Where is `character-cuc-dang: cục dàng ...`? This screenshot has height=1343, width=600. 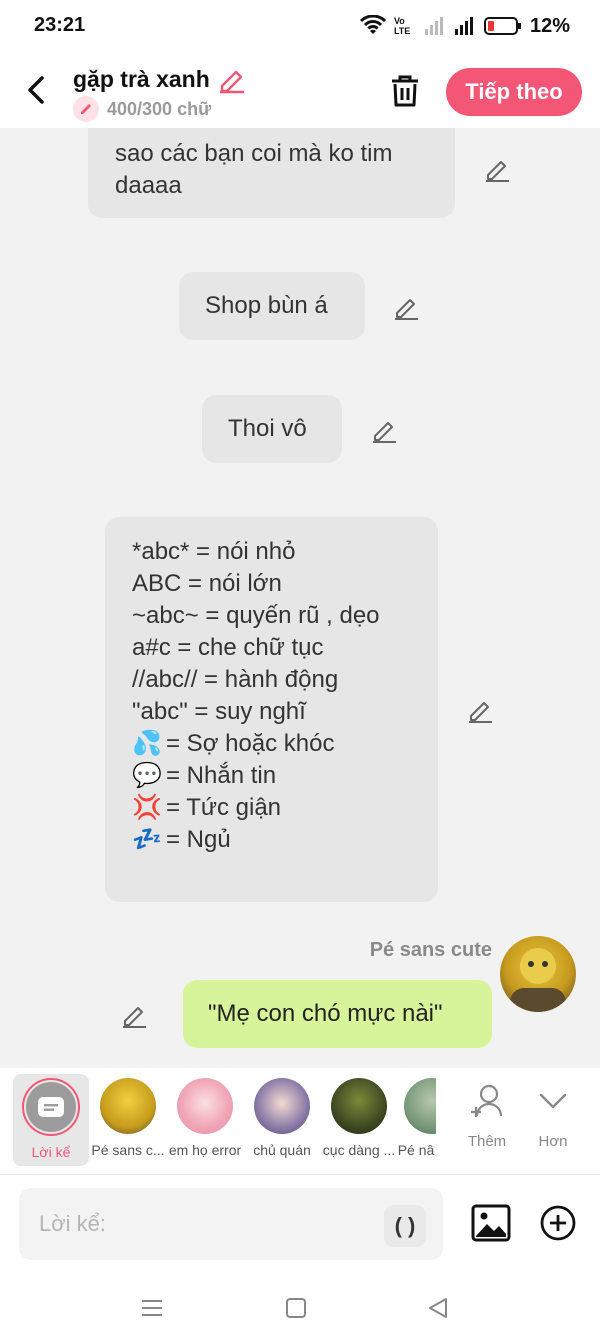 character-cuc-dang: cục dàng ... is located at coordinates (359, 1116).